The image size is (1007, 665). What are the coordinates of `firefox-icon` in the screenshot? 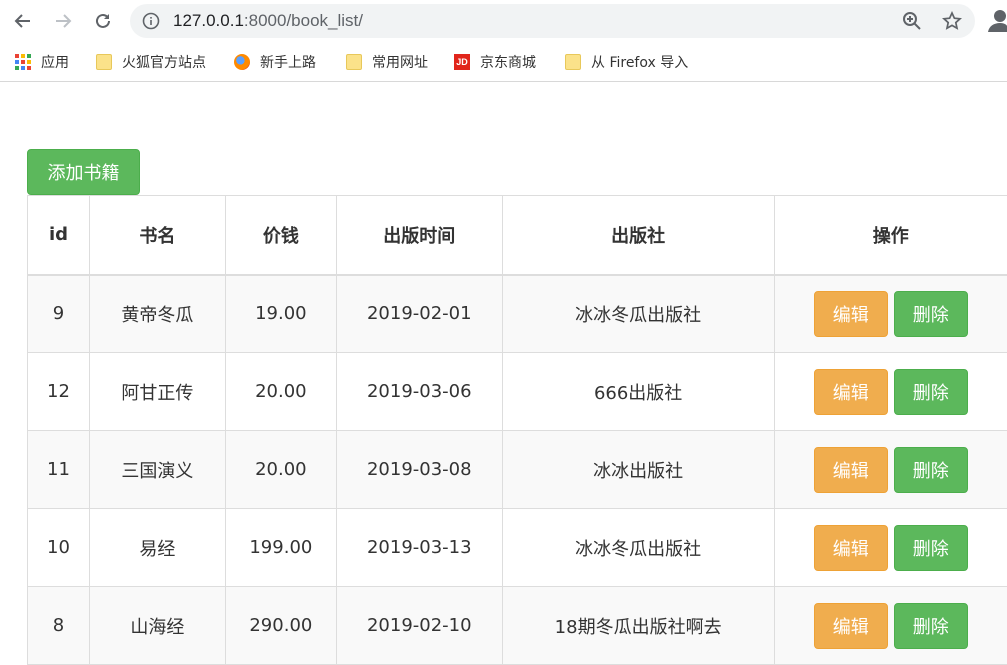 It's located at (242, 62).